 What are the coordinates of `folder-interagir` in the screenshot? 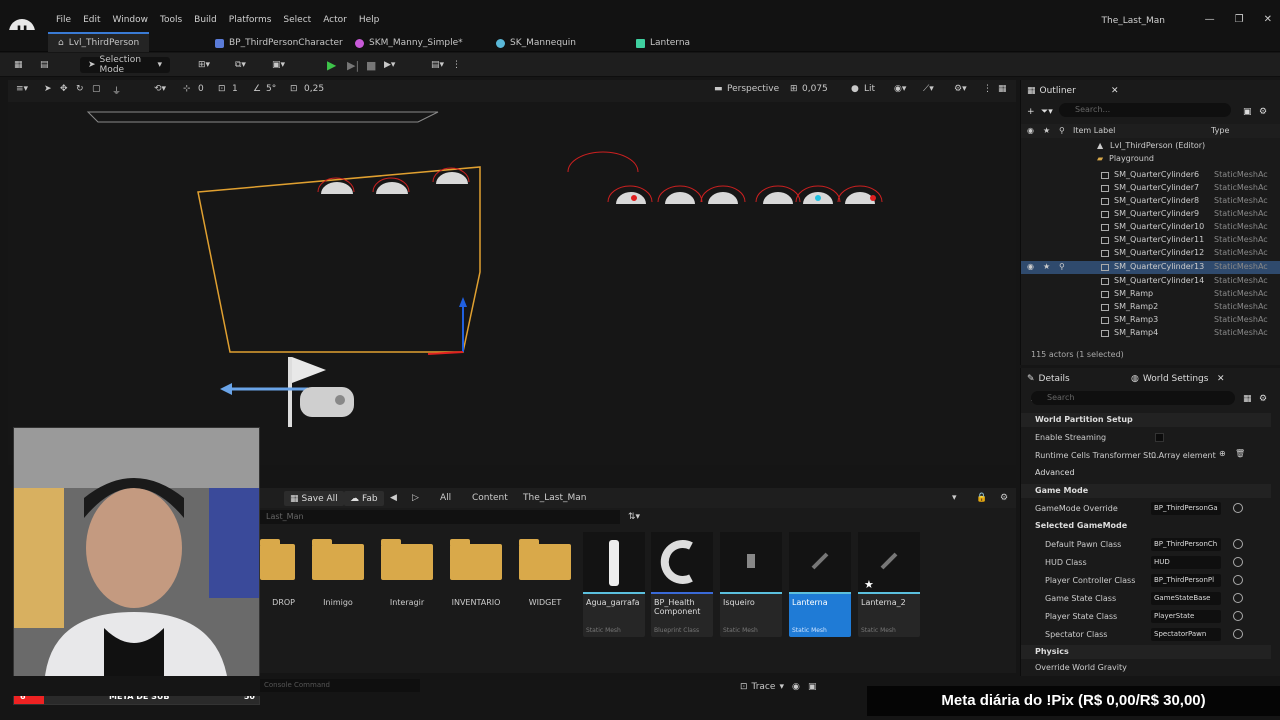 It's located at (407, 559).